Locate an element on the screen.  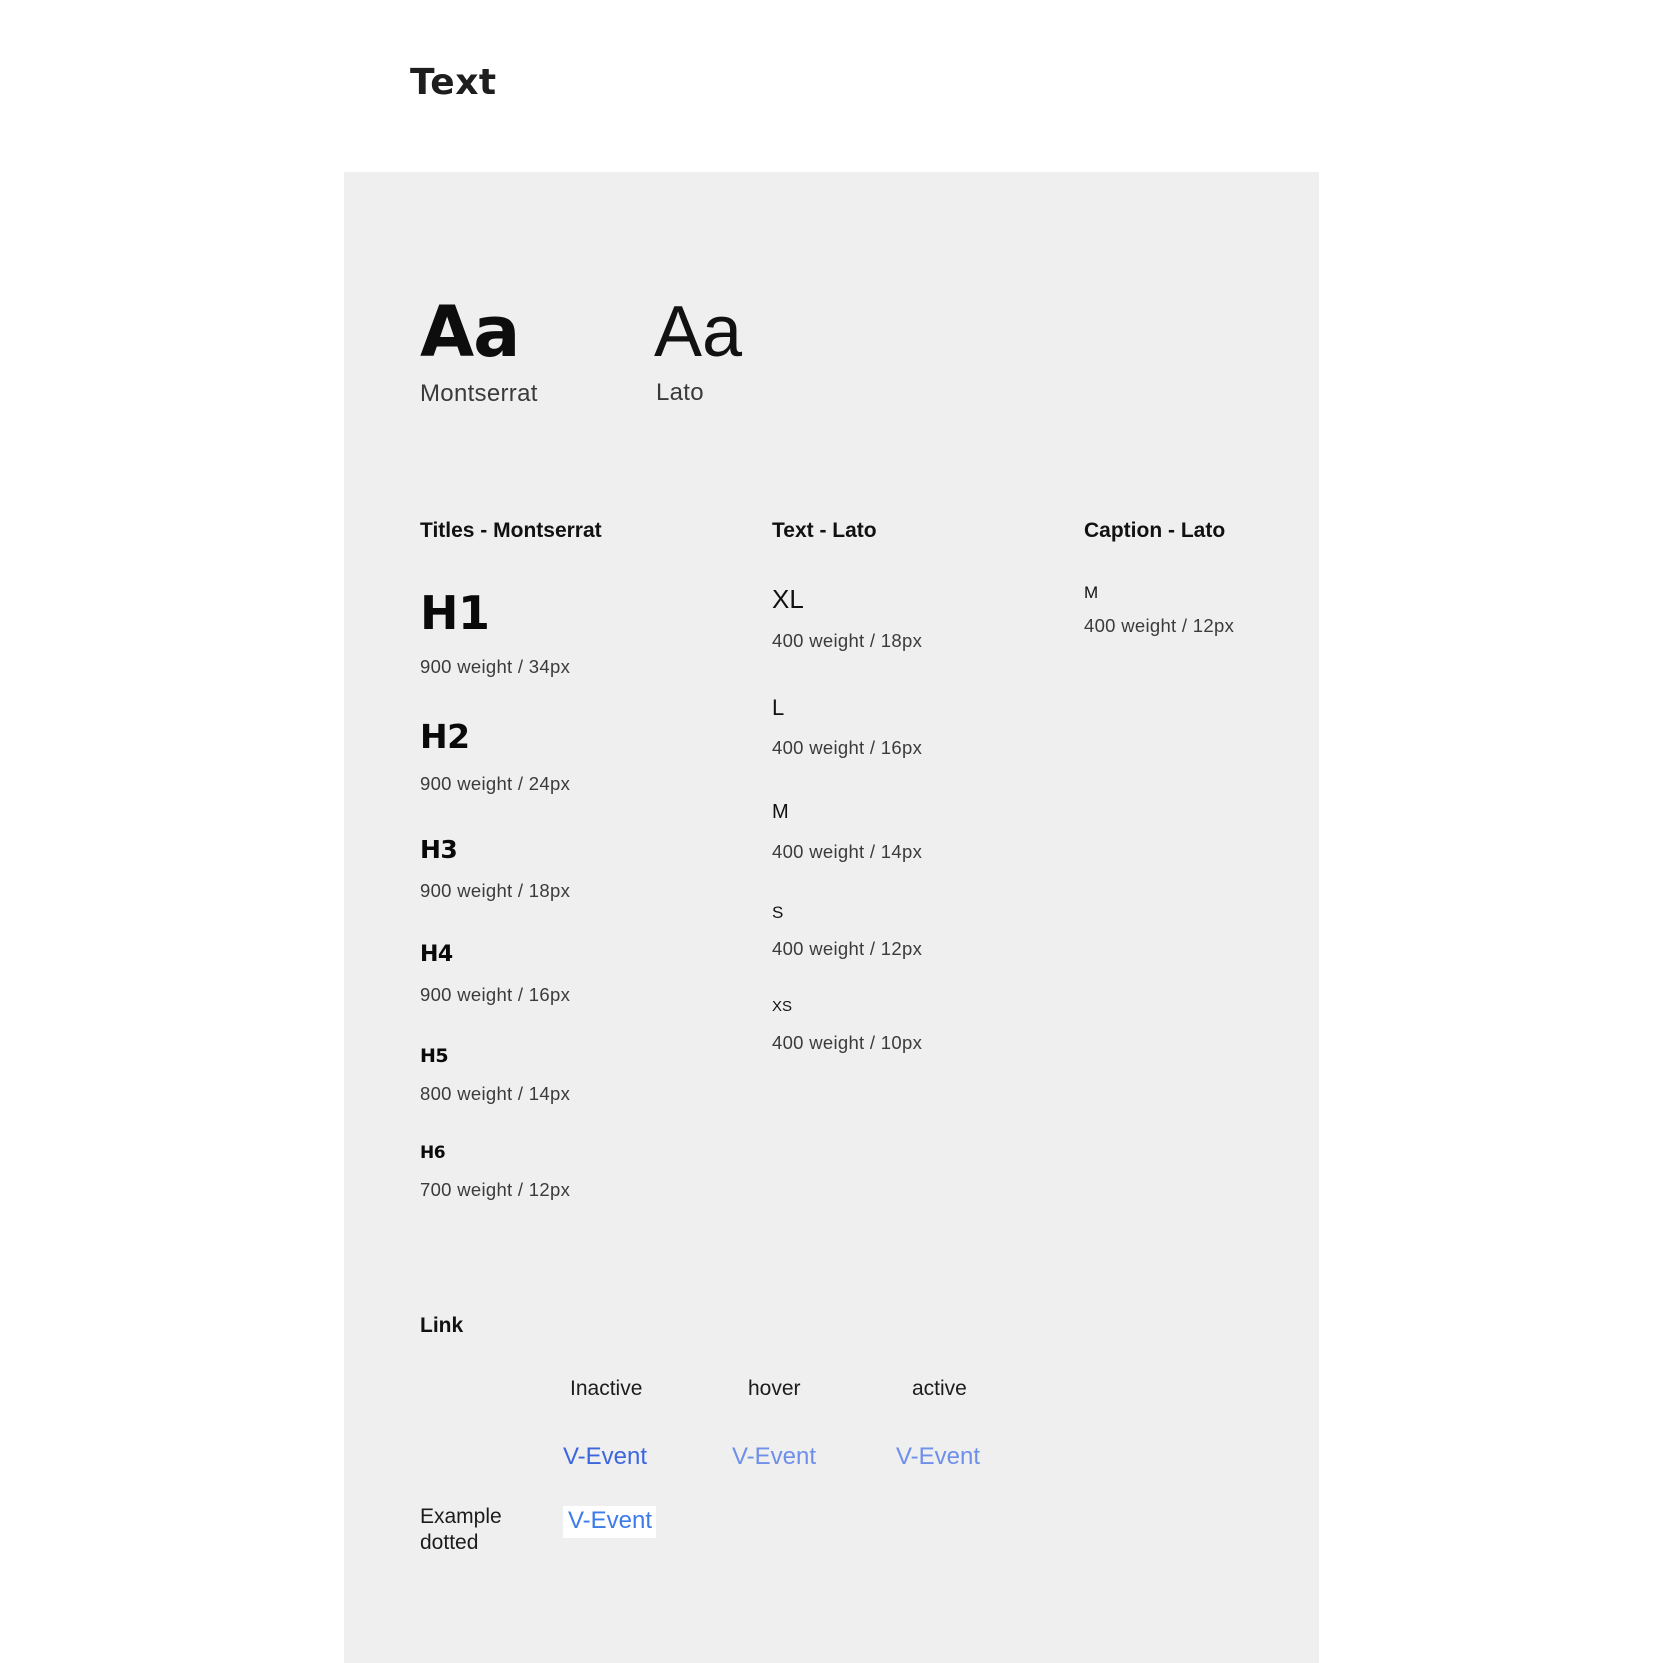
h3-spec: 900 weight / 18px is located at coordinates (495, 890).